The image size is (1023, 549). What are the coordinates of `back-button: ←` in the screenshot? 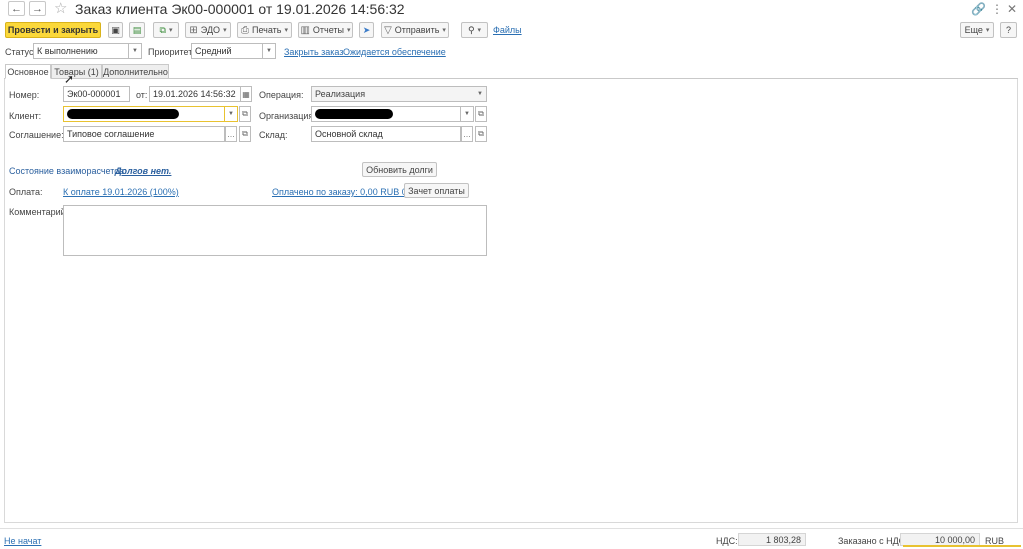 It's located at (16, 8).